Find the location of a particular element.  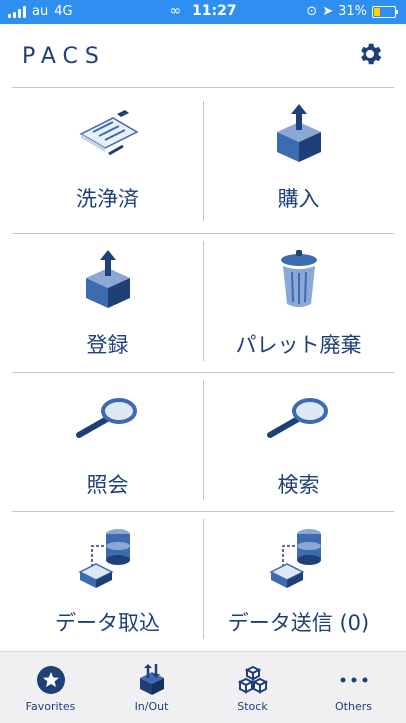

settings-gear-icon is located at coordinates (370, 54).